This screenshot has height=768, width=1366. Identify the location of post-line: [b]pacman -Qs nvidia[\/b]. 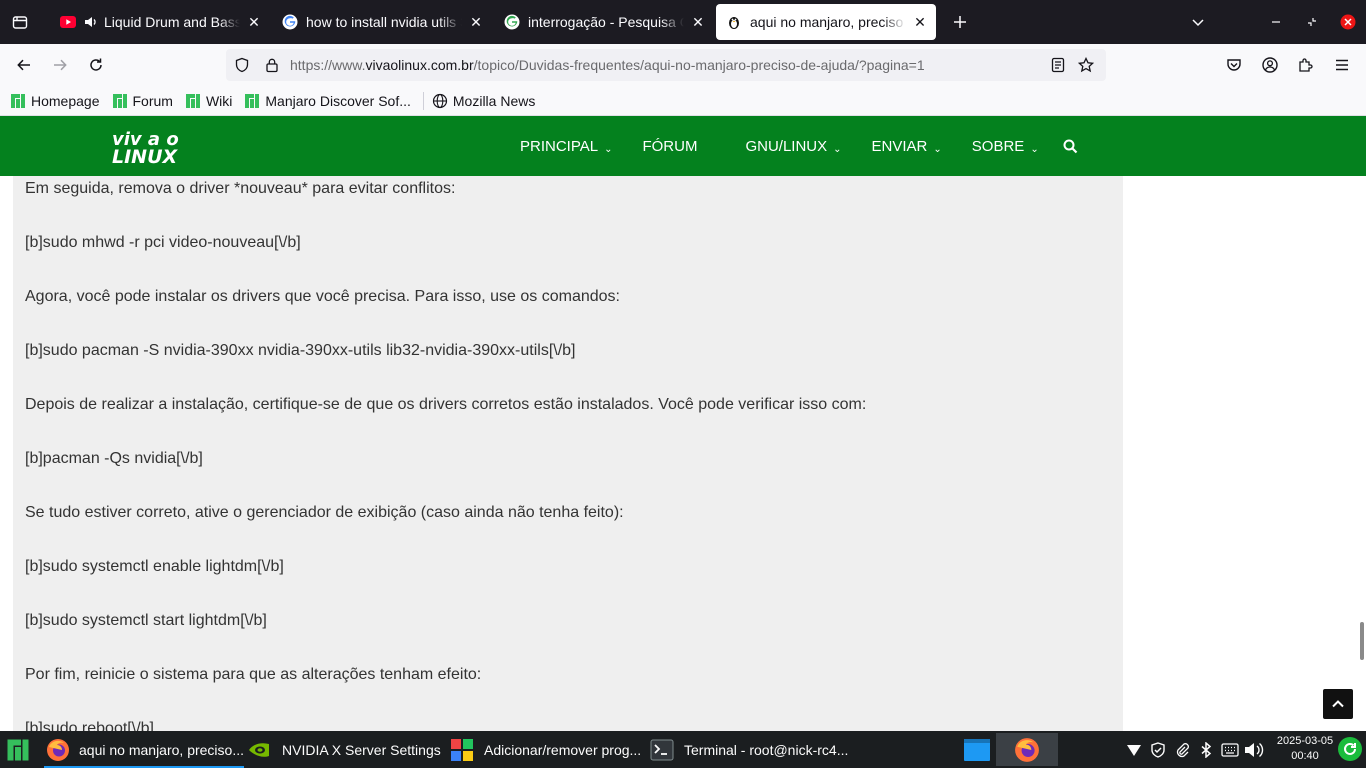
(114, 458).